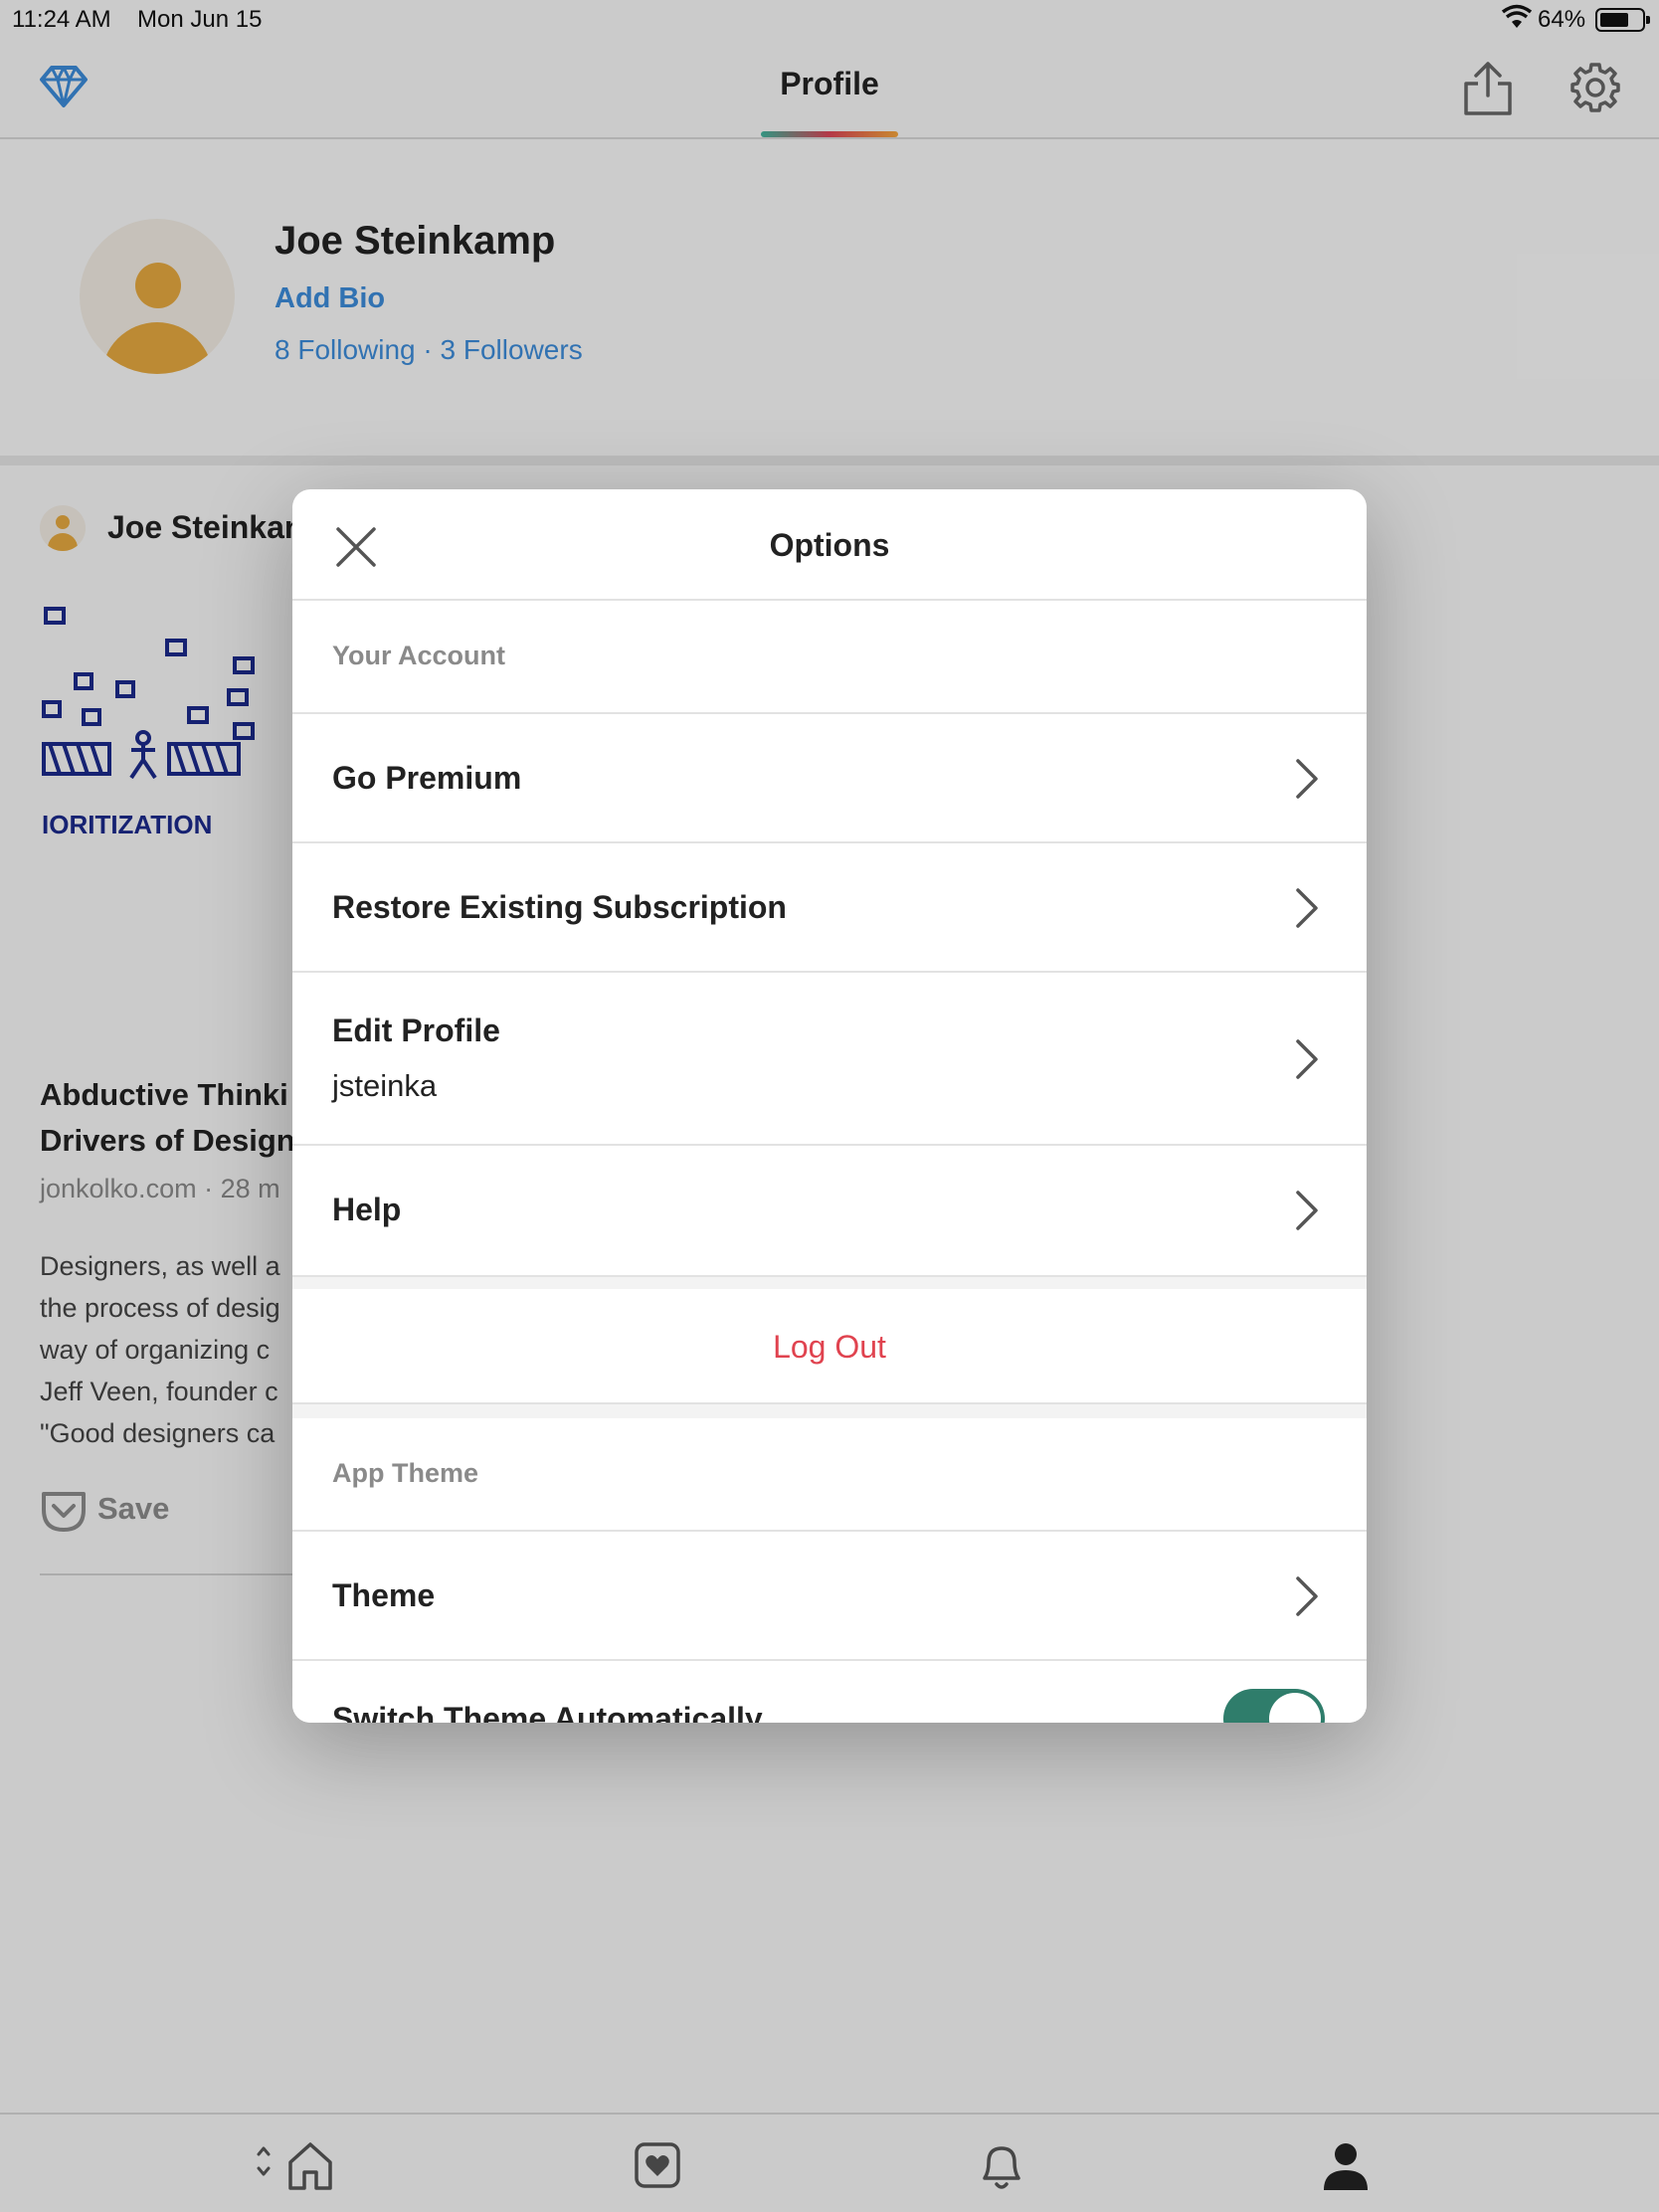 This screenshot has width=1659, height=2212. What do you see at coordinates (829, 778) in the screenshot?
I see `go-premium-row: Go Premium` at bounding box center [829, 778].